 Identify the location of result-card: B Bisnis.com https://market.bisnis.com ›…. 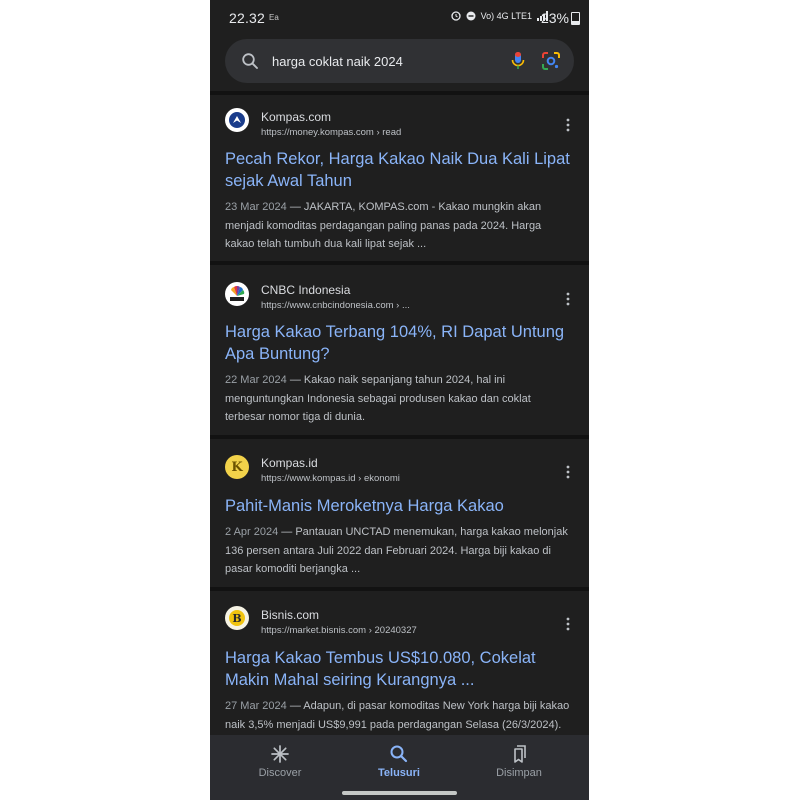
(399, 669).